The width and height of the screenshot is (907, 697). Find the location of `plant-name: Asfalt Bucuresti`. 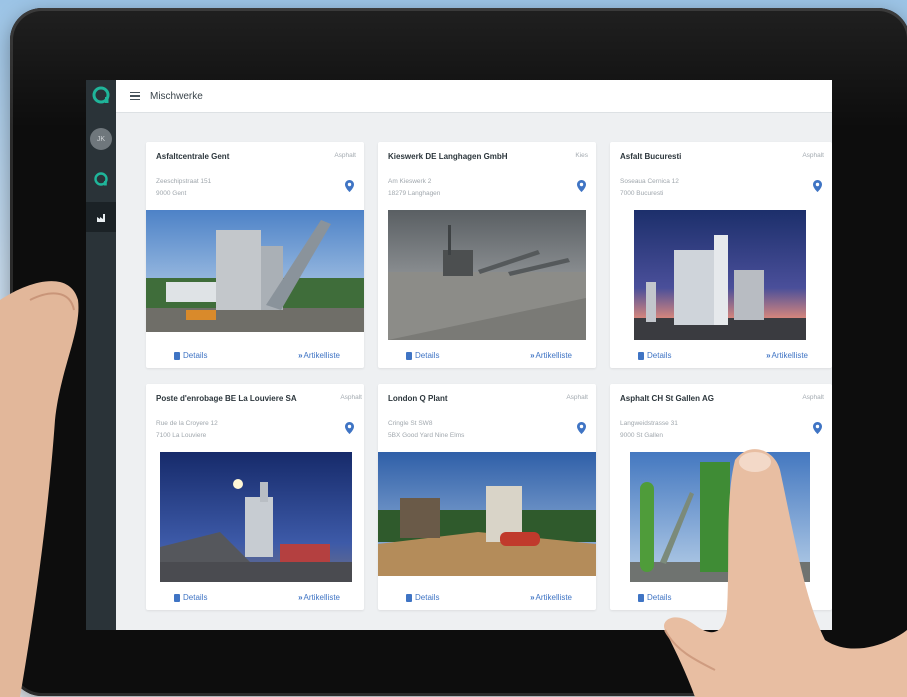

plant-name: Asfalt Bucuresti is located at coordinates (651, 156).